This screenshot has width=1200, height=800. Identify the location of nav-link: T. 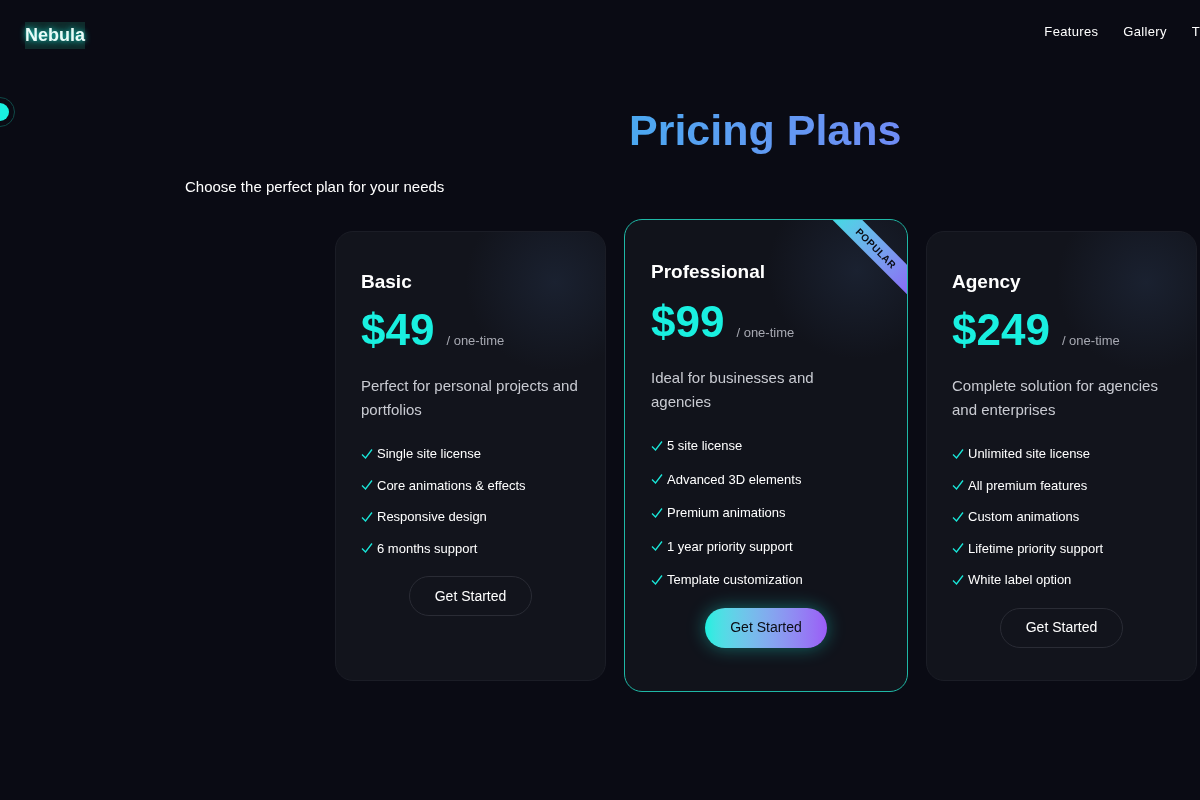
(1195, 32).